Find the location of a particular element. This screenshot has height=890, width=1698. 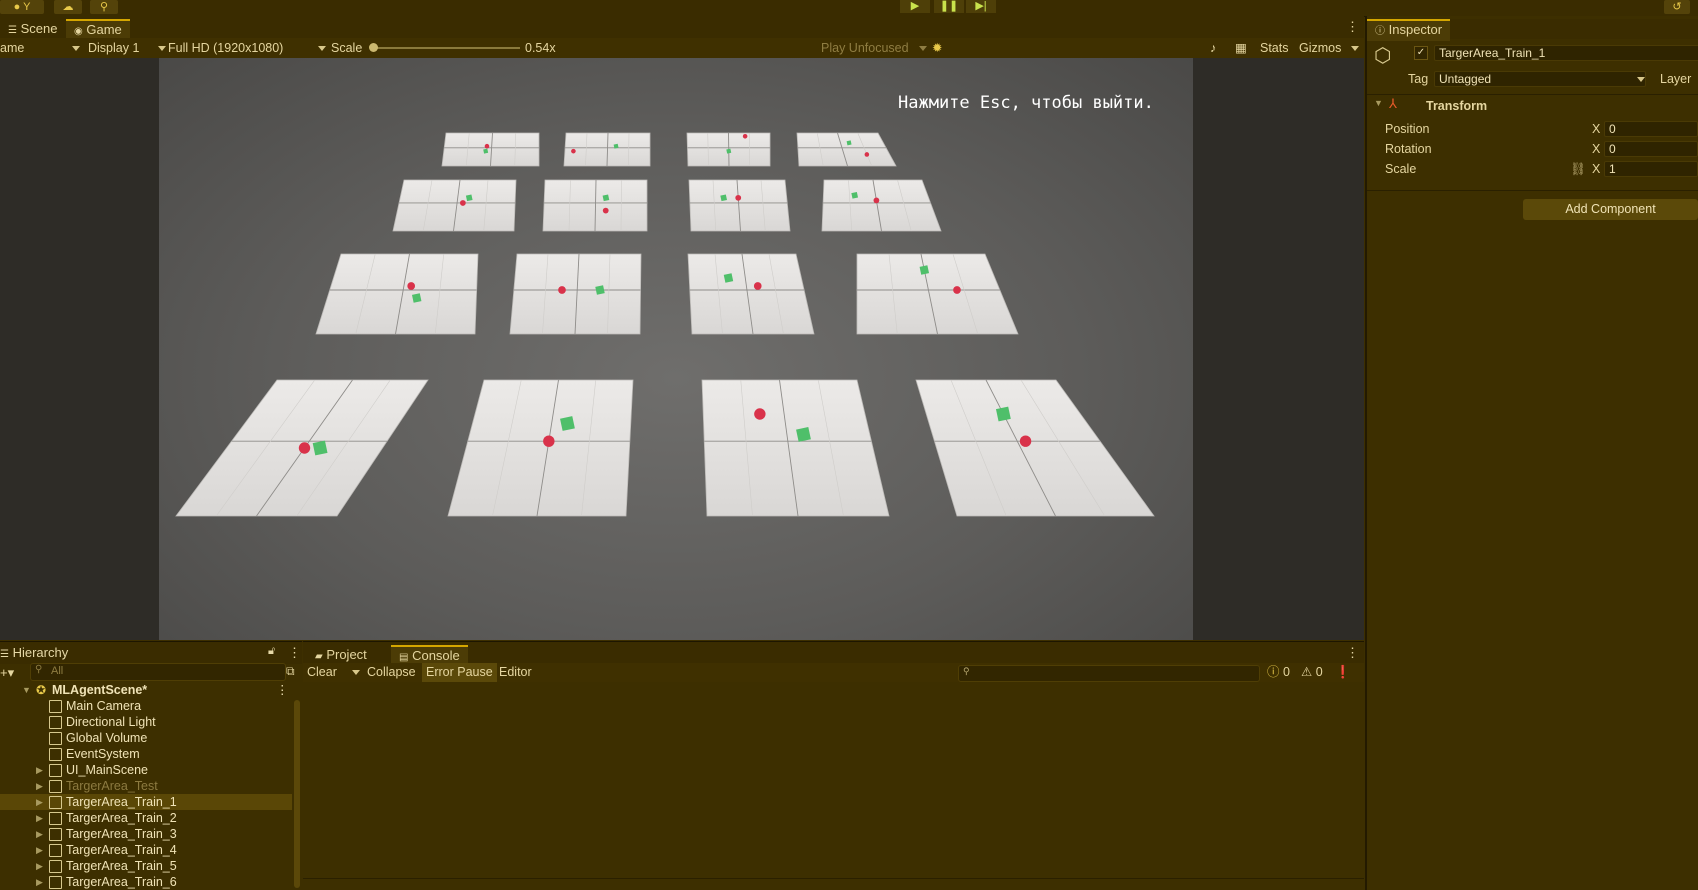

create-plus-icon: +▾ is located at coordinates (7, 673).